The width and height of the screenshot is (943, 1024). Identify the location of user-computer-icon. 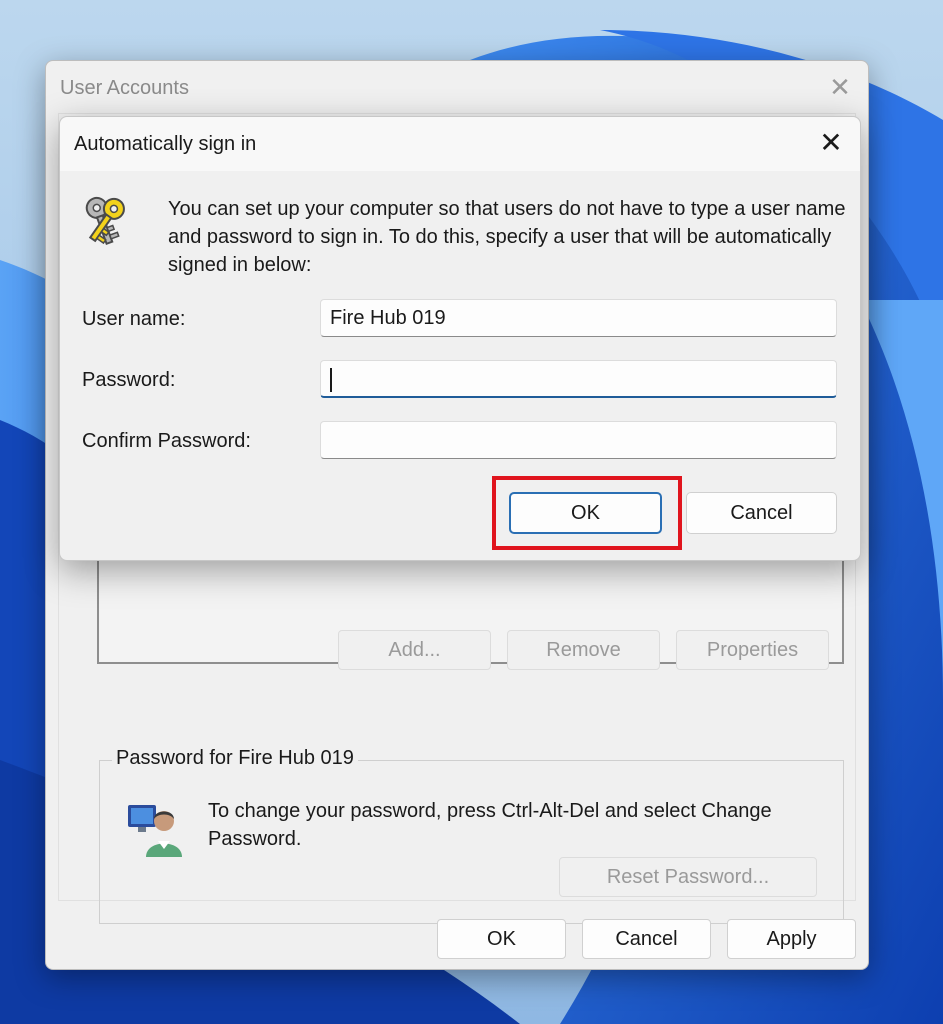
(156, 831).